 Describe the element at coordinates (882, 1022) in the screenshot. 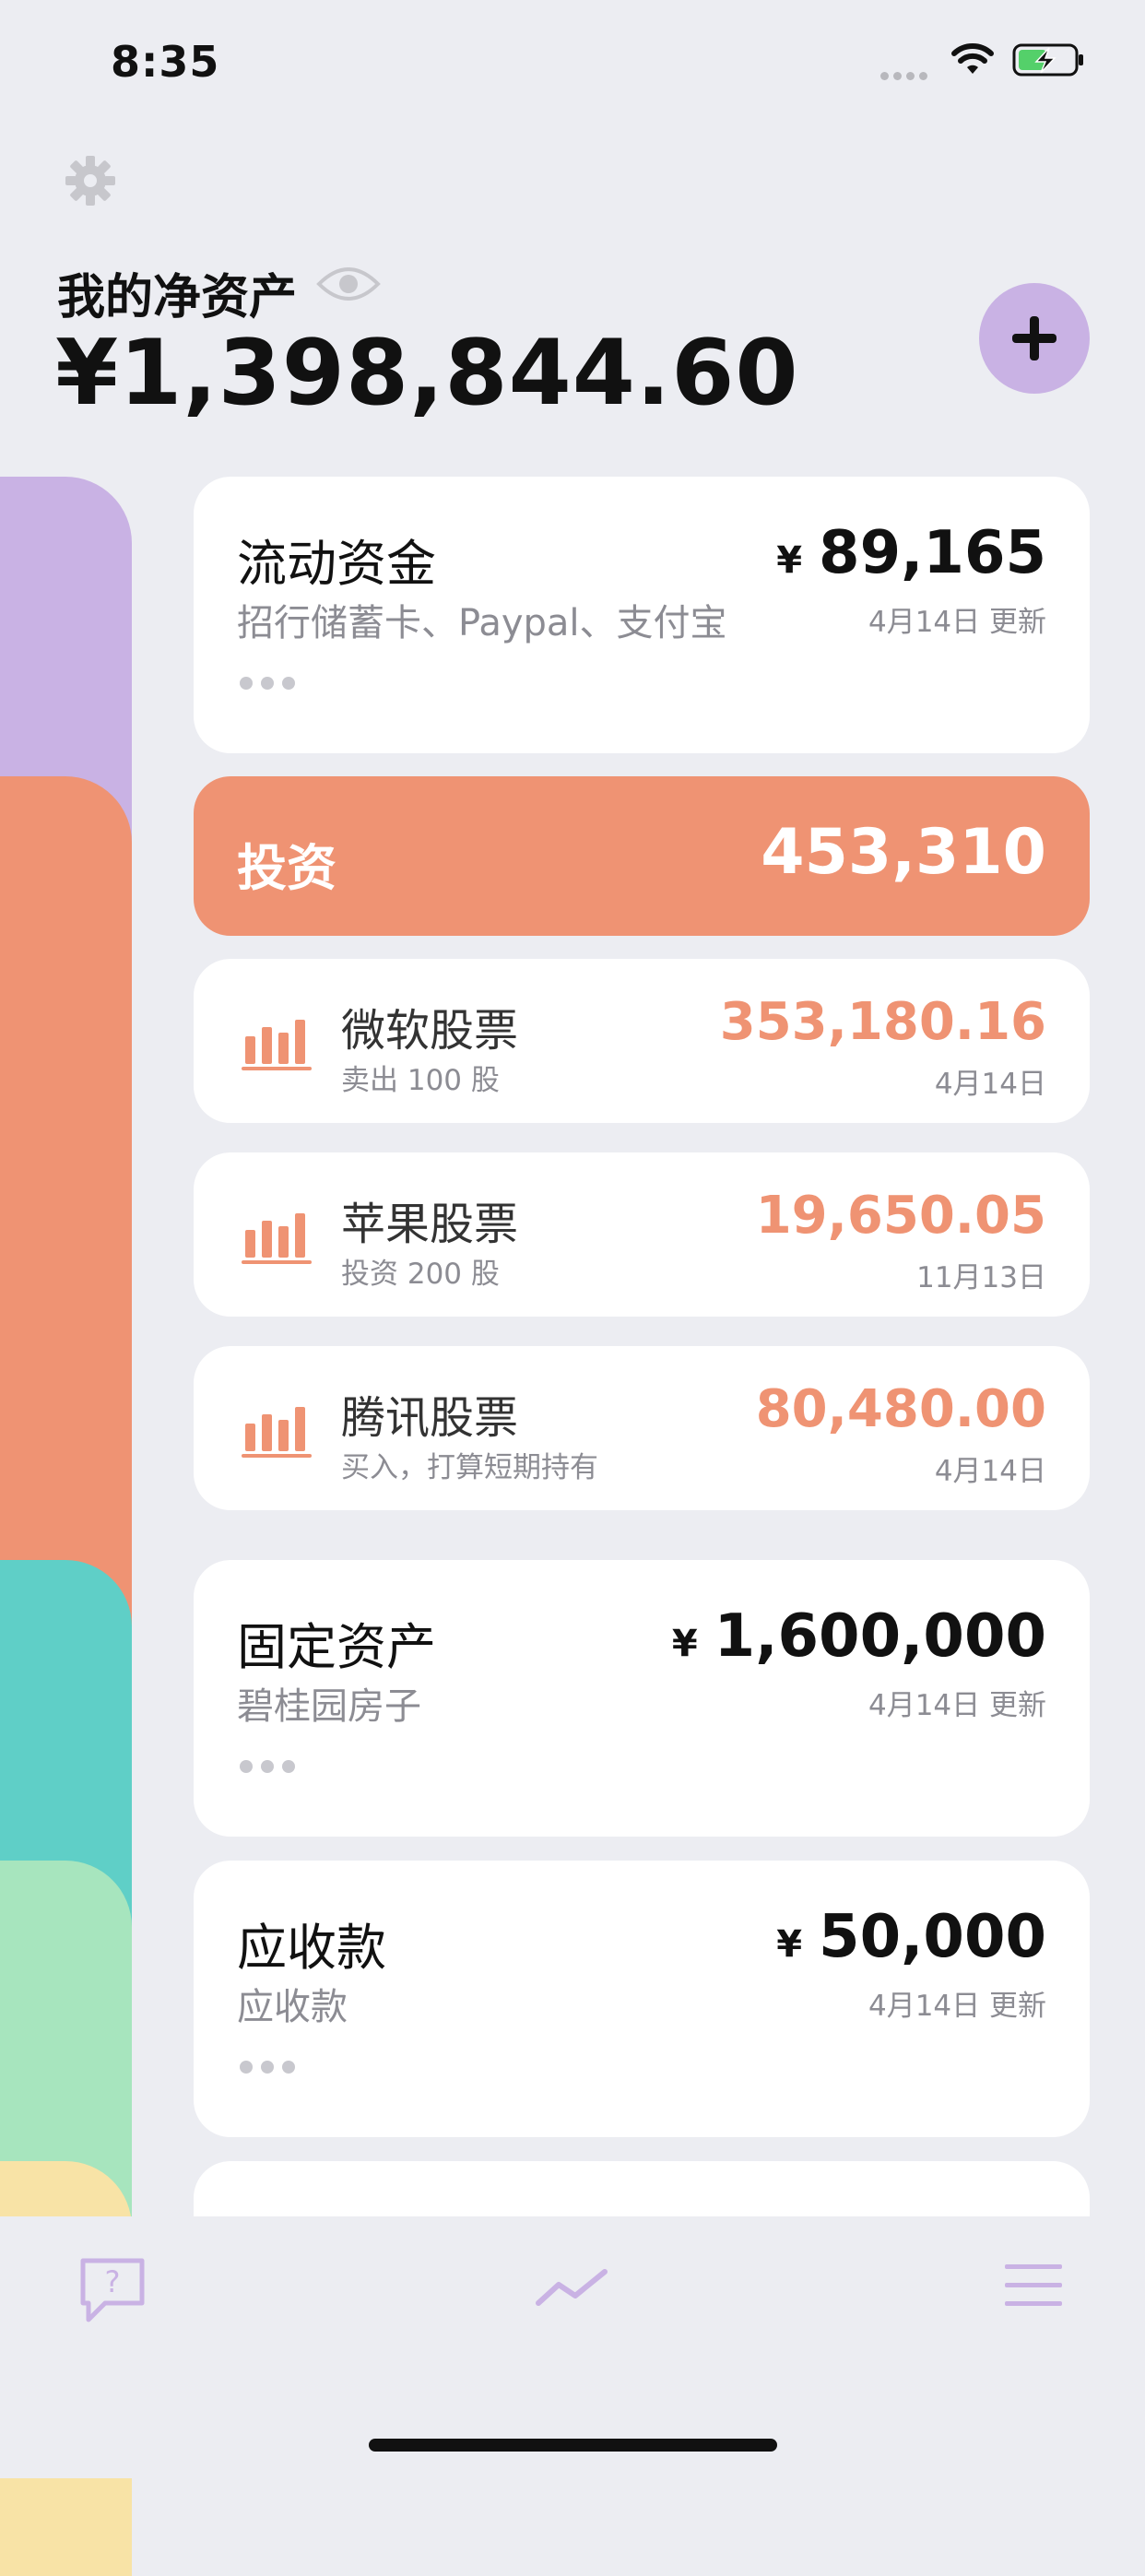

I see `stock-value: 353,180.16` at that location.